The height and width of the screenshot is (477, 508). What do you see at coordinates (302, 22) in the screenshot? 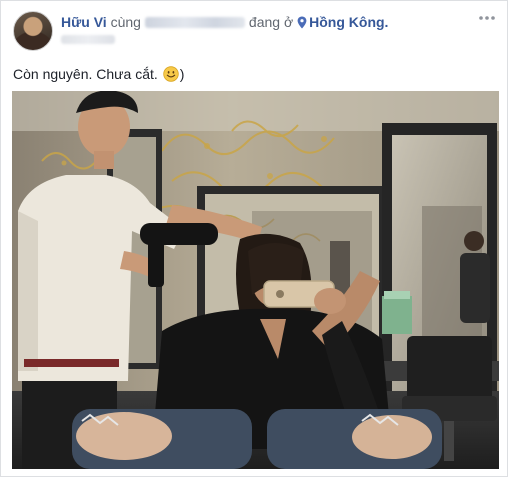
I see `map-pin-icon` at bounding box center [302, 22].